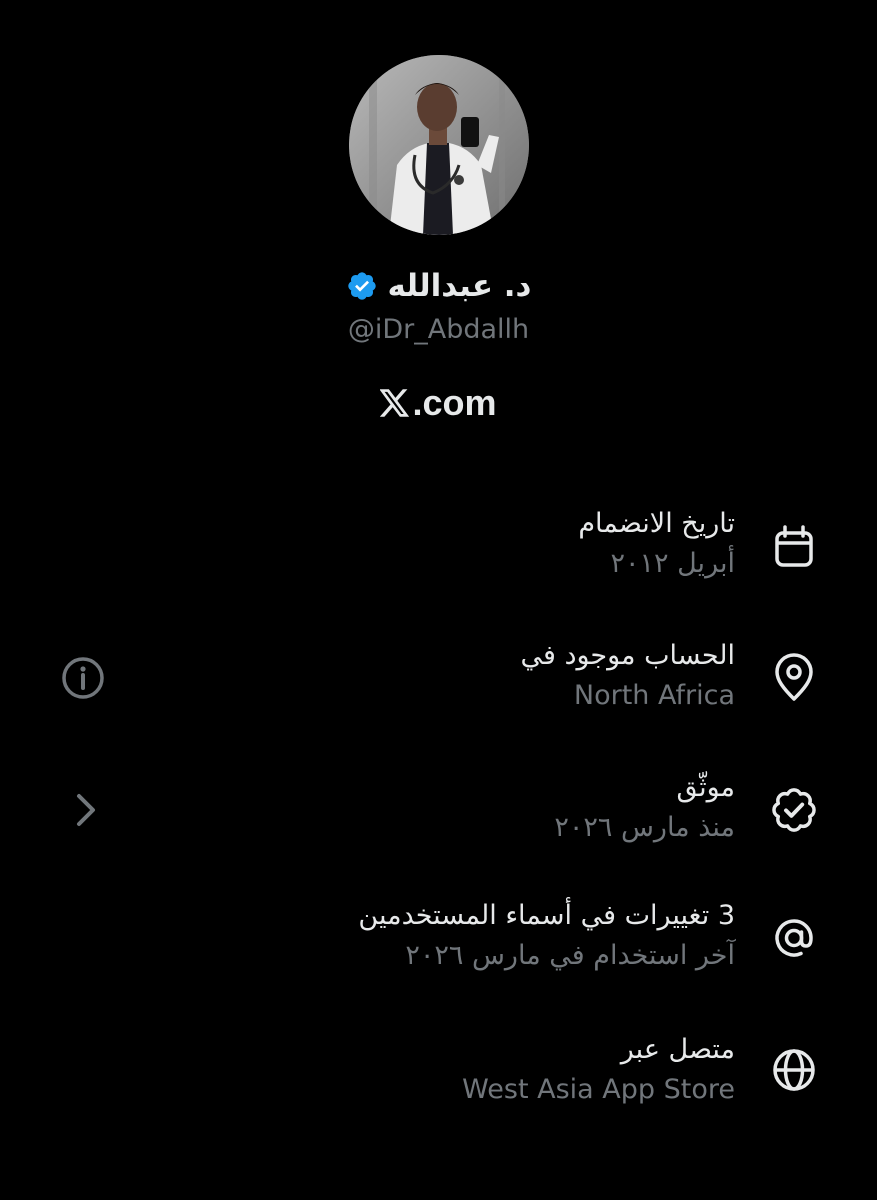  What do you see at coordinates (438, 691) in the screenshot?
I see `about-row-location: الحساب موجود في North Africa` at bounding box center [438, 691].